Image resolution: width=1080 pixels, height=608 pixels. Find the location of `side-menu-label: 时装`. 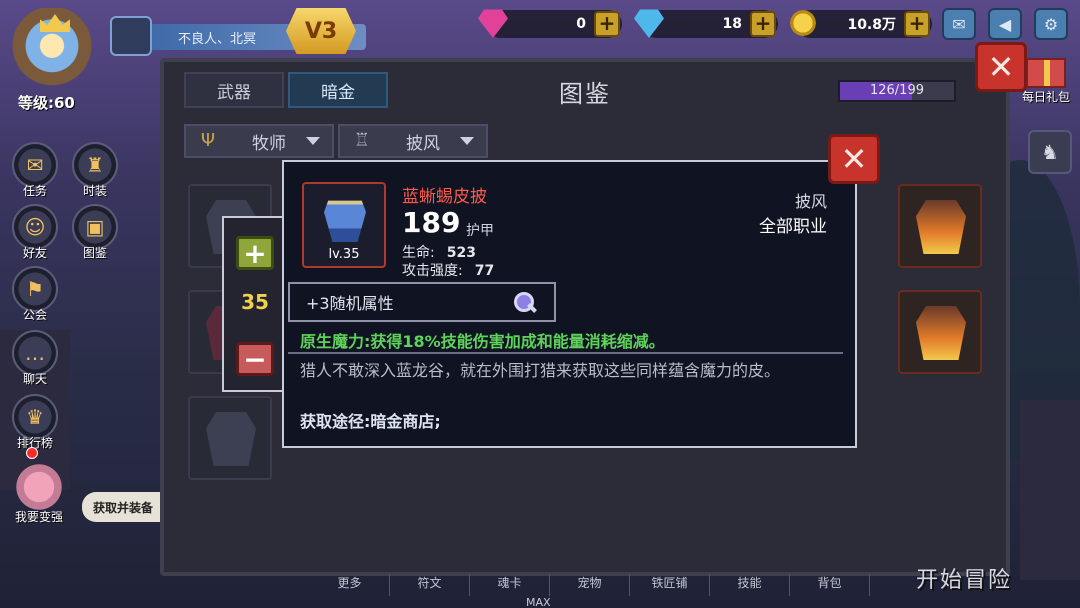

side-menu-label: 时装 is located at coordinates (94, 191).